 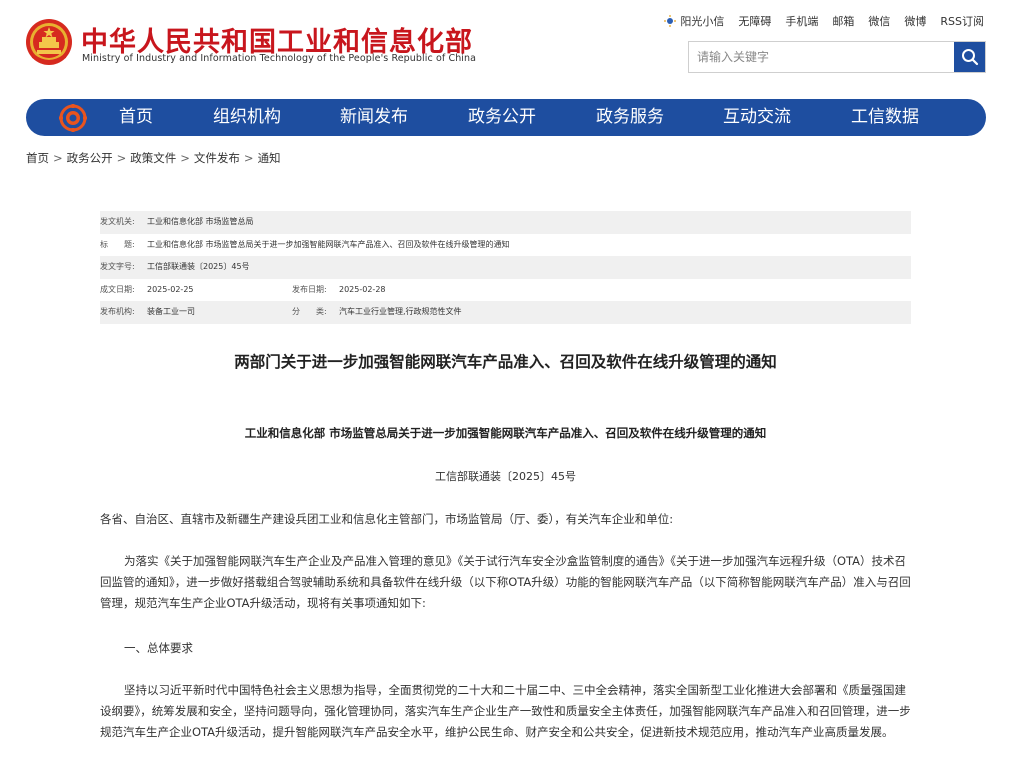 I want to click on toplink-mail: 邮箱, so click(x=843, y=21).